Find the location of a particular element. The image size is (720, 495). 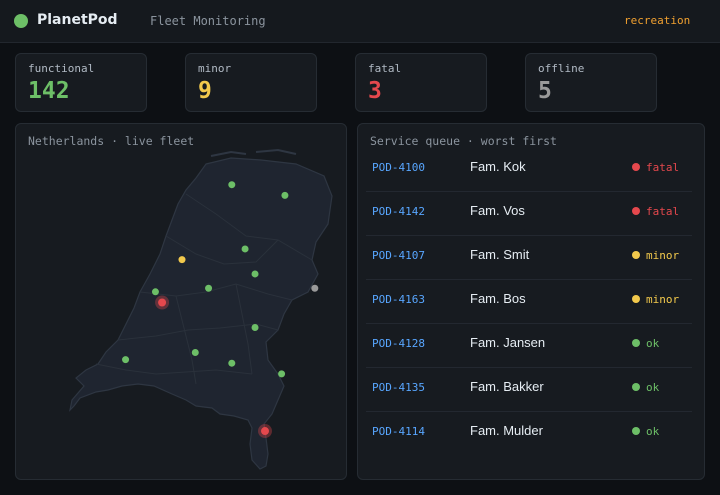

queue-row: POD-4107 Fam. Smit minor is located at coordinates (529, 258).